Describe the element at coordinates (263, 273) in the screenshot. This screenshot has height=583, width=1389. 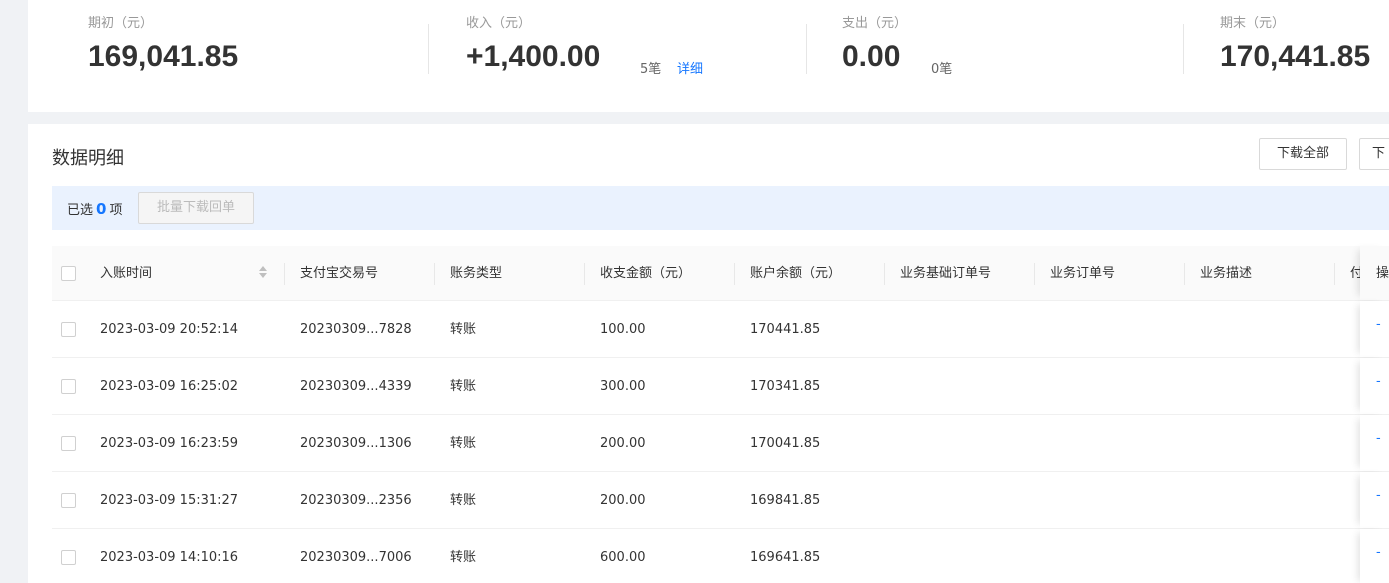
I see `sort-icon` at that location.